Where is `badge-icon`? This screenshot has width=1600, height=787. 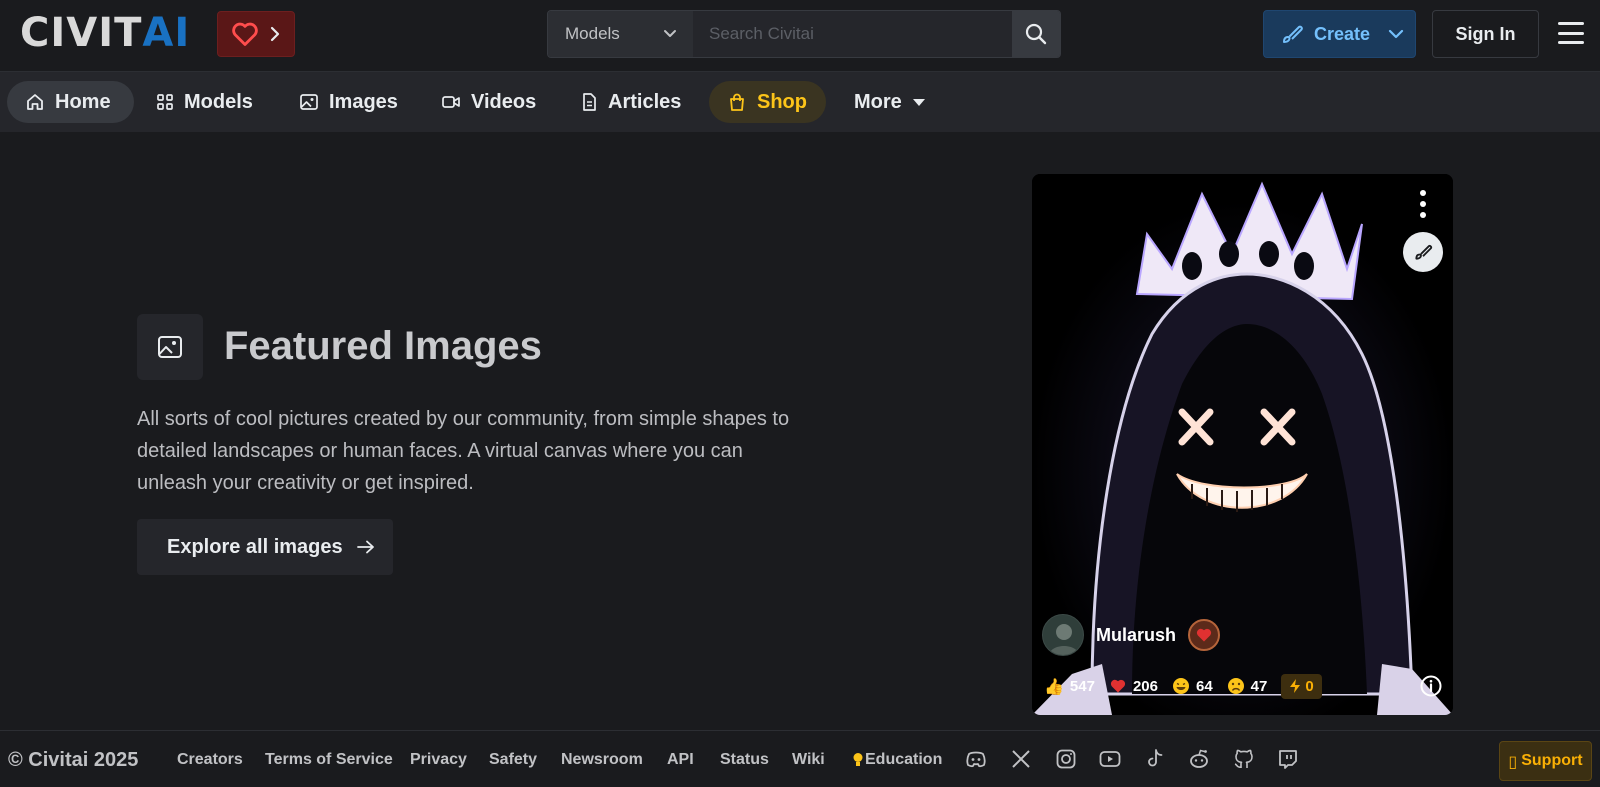
badge-icon is located at coordinates (1204, 635).